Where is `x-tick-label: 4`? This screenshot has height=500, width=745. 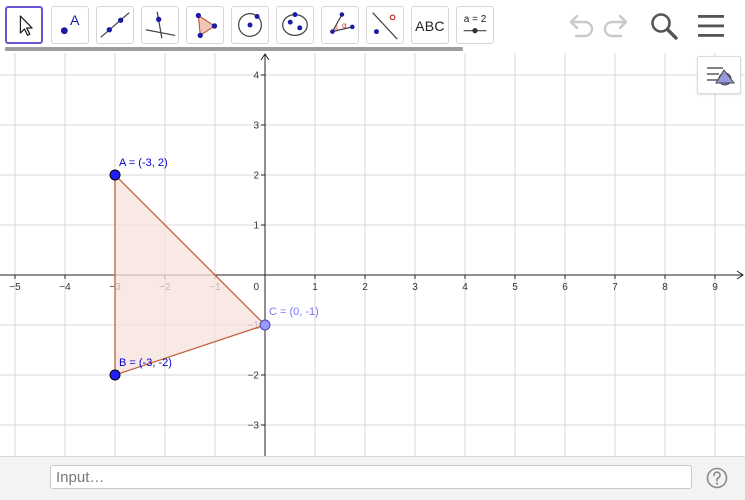
x-tick-label: 4 is located at coordinates (465, 287).